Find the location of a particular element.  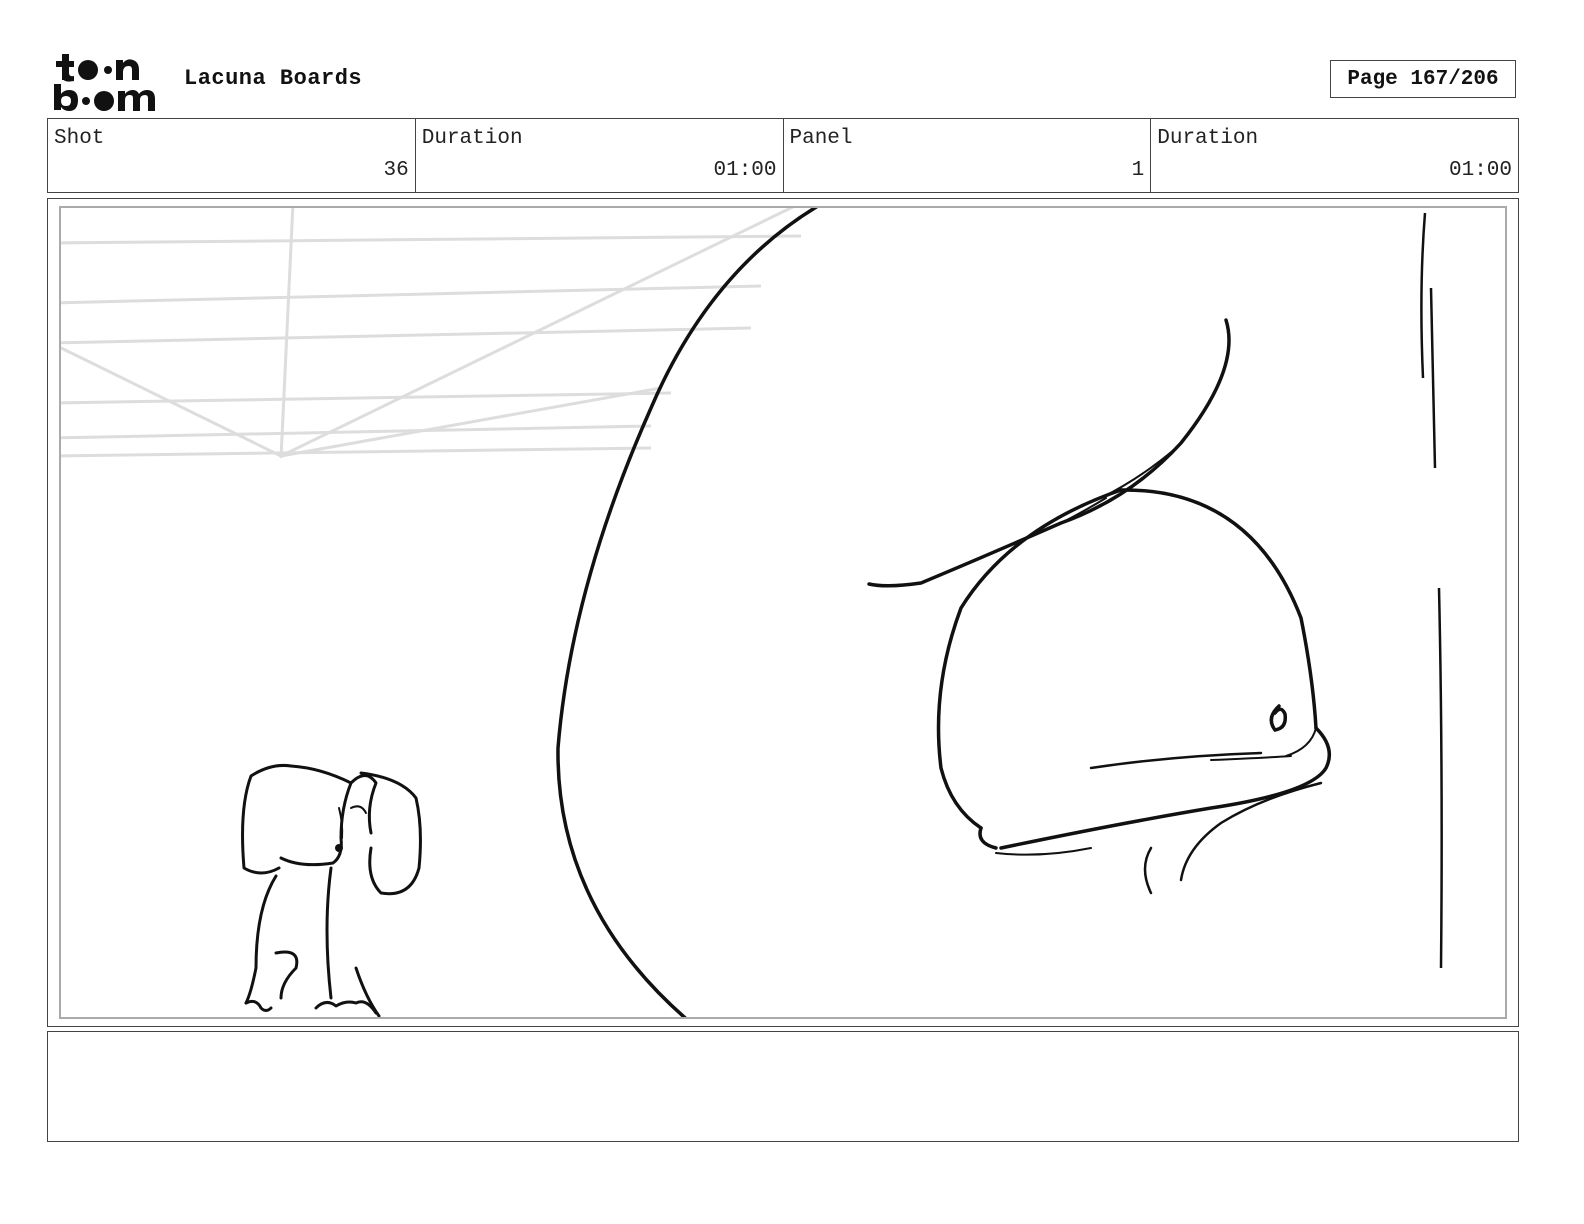

small-character is located at coordinates (331, 890).